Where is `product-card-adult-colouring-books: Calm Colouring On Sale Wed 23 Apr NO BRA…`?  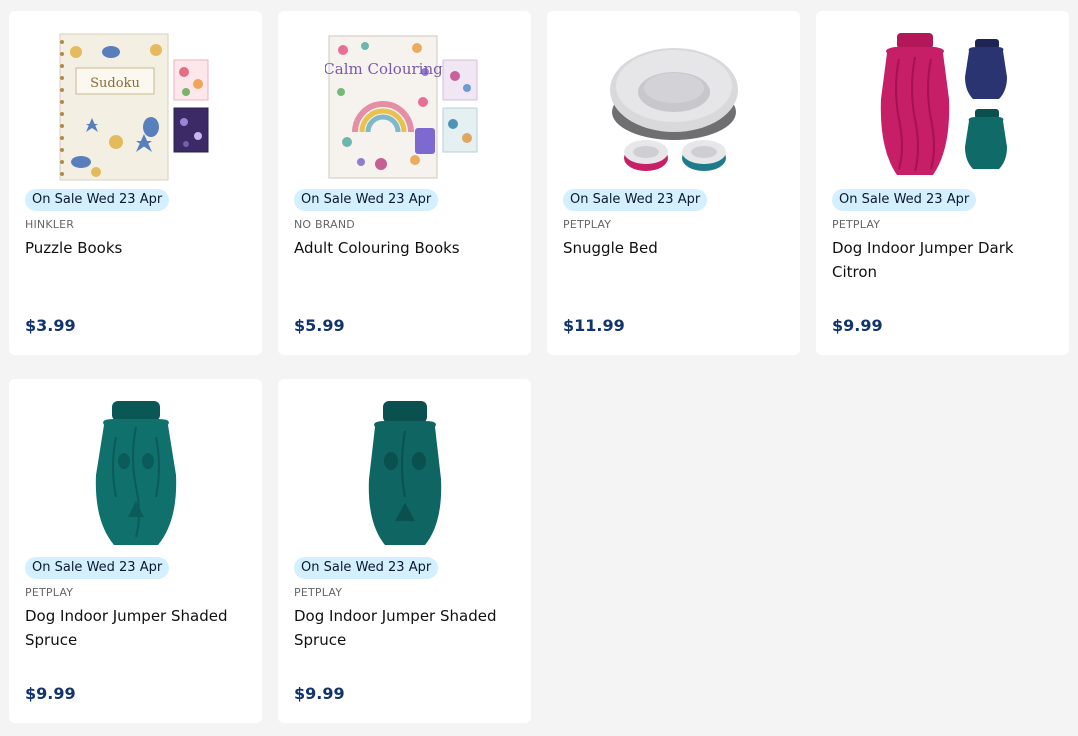 product-card-adult-colouring-books: Calm Colouring On Sale Wed 23 Apr NO BRA… is located at coordinates (404, 183).